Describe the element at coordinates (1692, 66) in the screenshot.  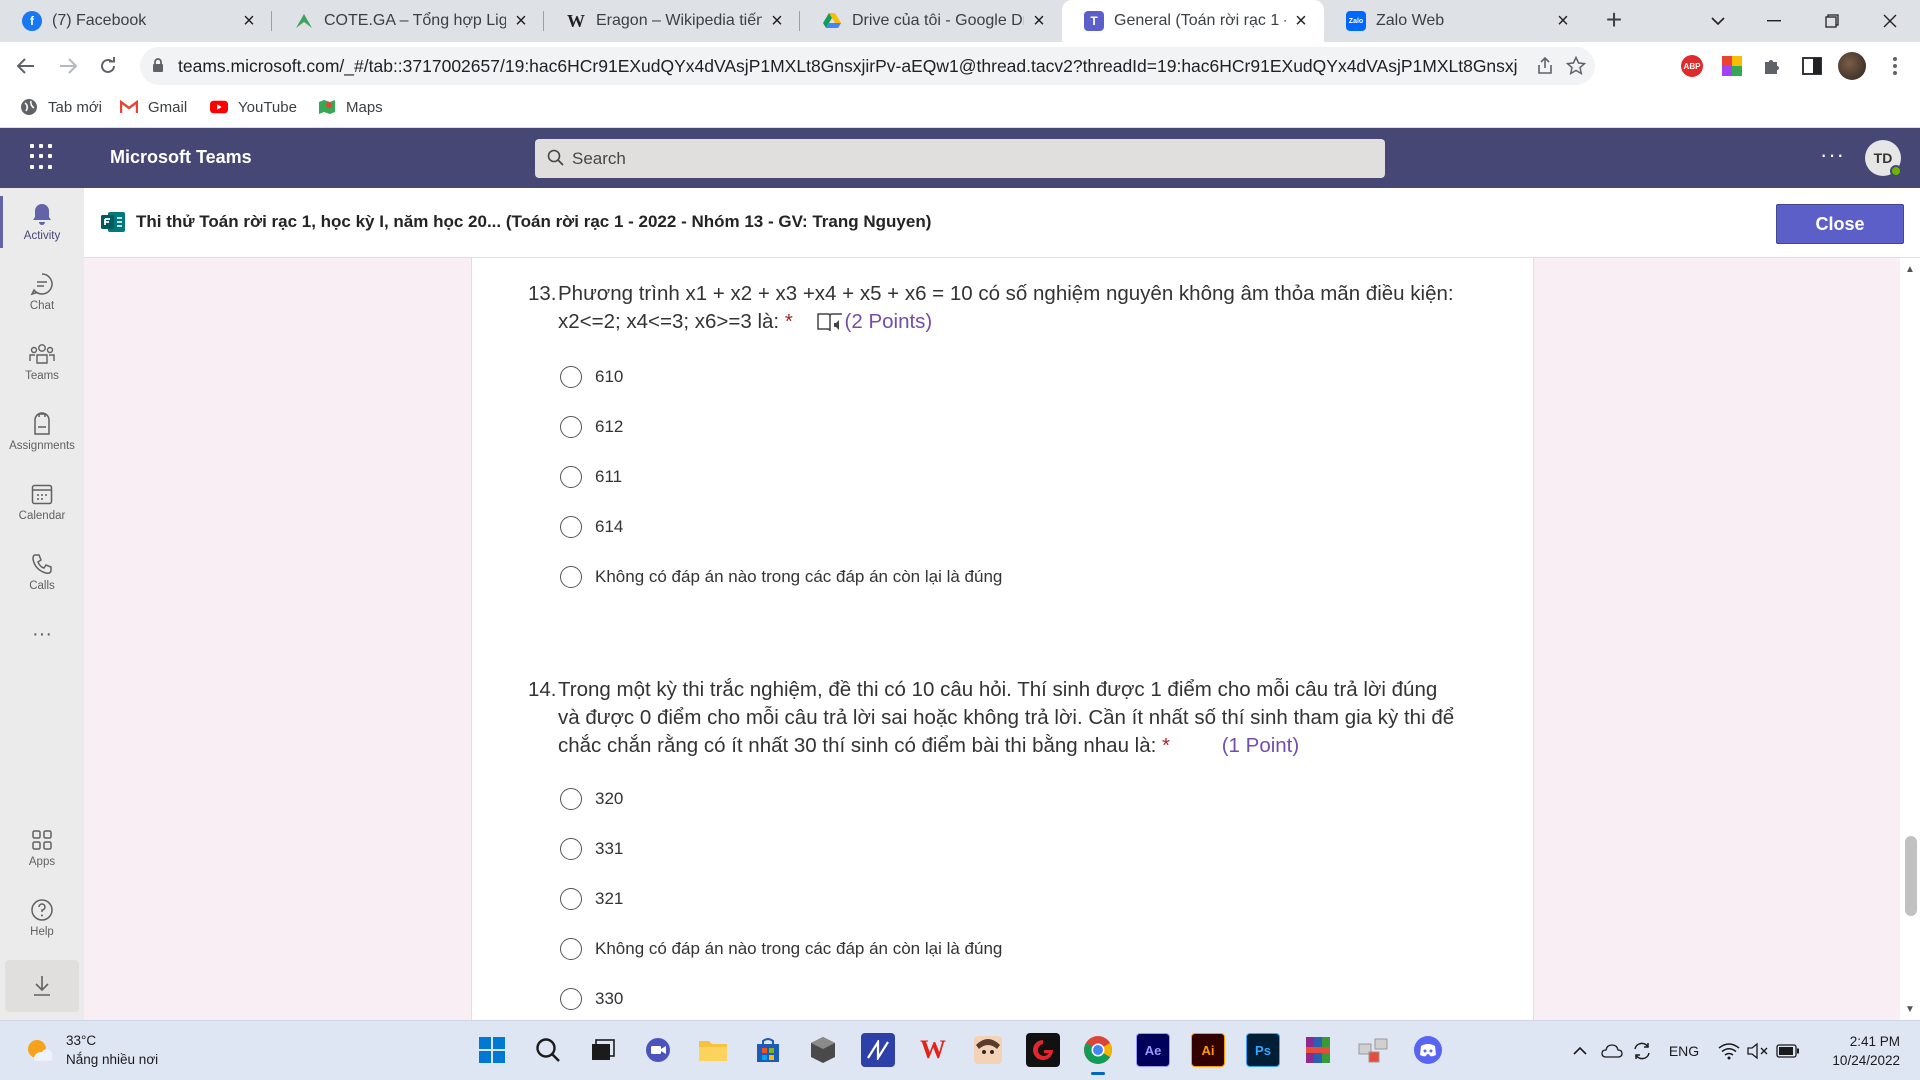
I see `adblock-icon: ABP` at that location.